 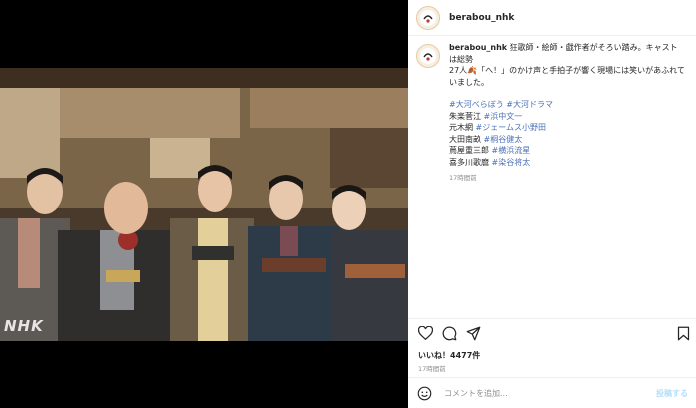 I want to click on credit-actor-link: #浜中文一, so click(x=503, y=116).